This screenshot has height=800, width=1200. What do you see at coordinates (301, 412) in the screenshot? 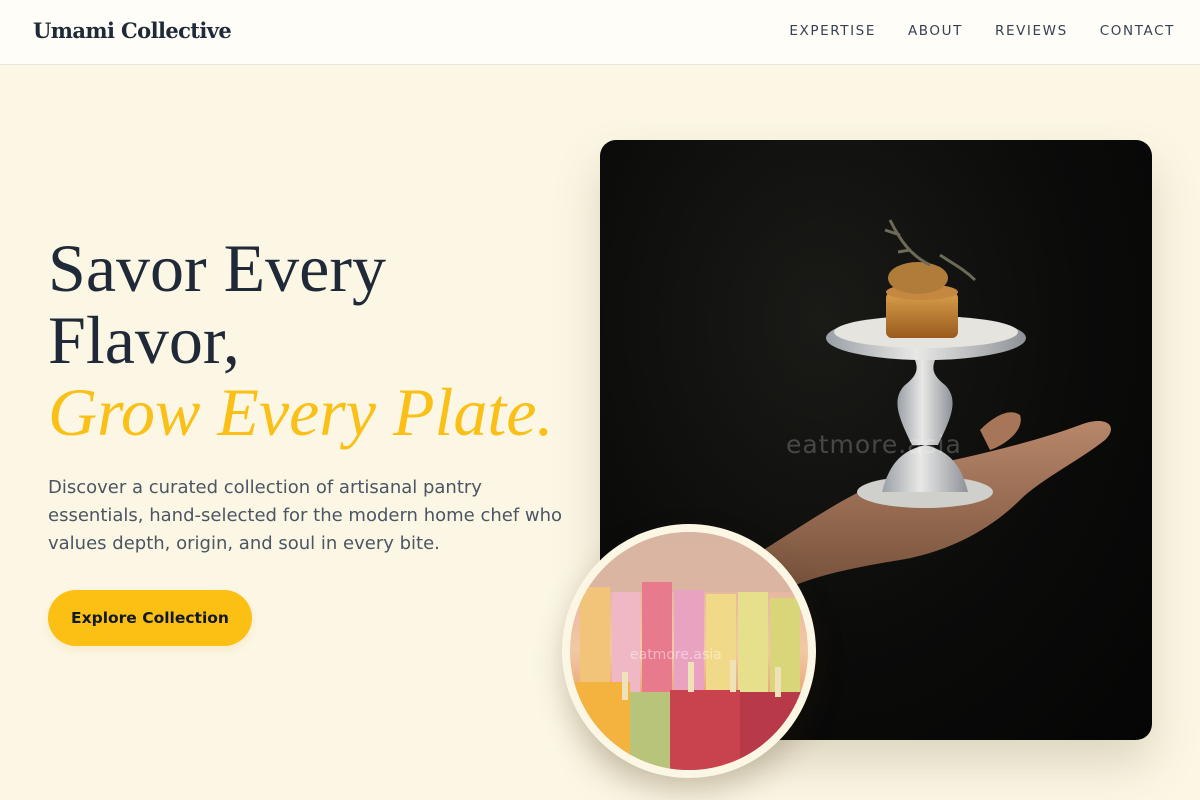
I see `hero-title-accent: Grow Every Plate.` at bounding box center [301, 412].